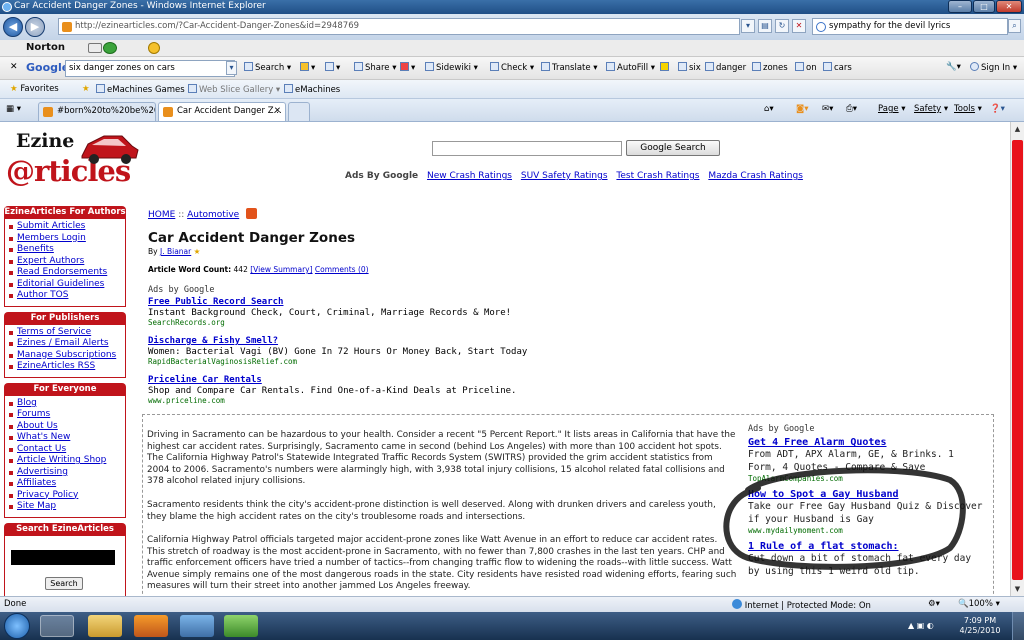 The image size is (1024, 640). Describe the element at coordinates (407, 67) in the screenshot. I see `page-rank-icon: ▾` at that location.